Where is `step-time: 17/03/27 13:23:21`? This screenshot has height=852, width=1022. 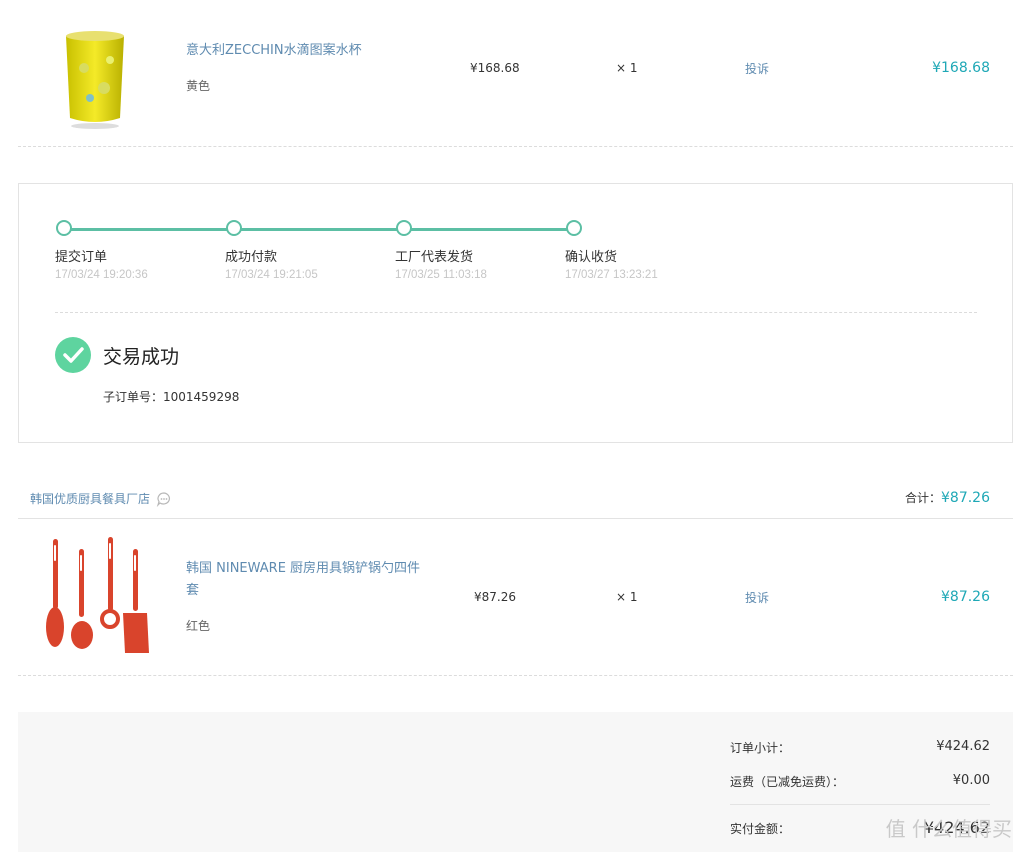
step-time: 17/03/27 13:23:21 is located at coordinates (611, 275).